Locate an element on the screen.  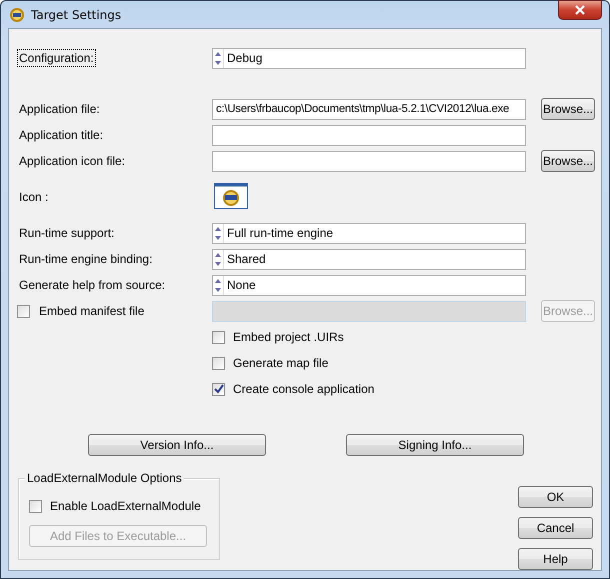
field-label: Generate help from source: is located at coordinates (92, 285).